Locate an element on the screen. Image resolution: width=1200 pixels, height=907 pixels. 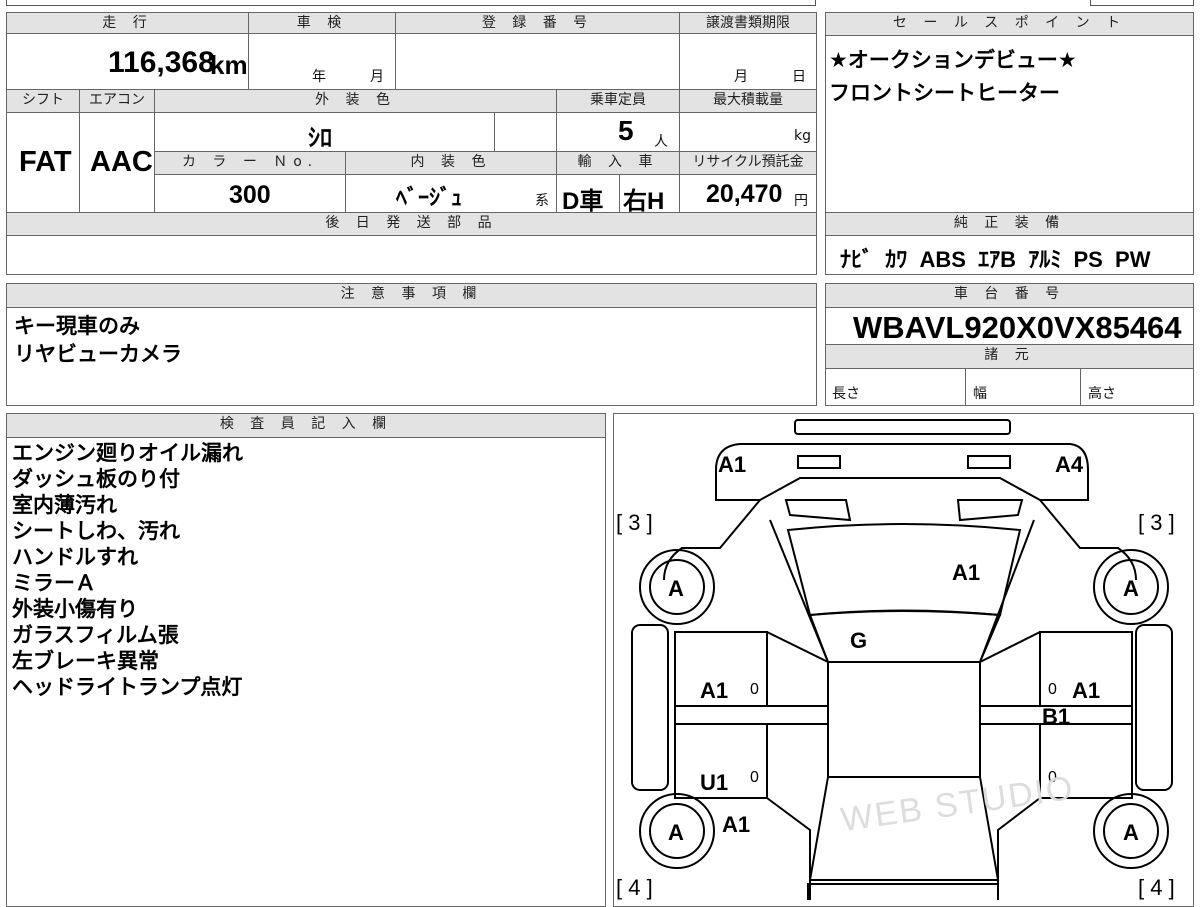
mark-tire-fl: A is located at coordinates (676, 588).